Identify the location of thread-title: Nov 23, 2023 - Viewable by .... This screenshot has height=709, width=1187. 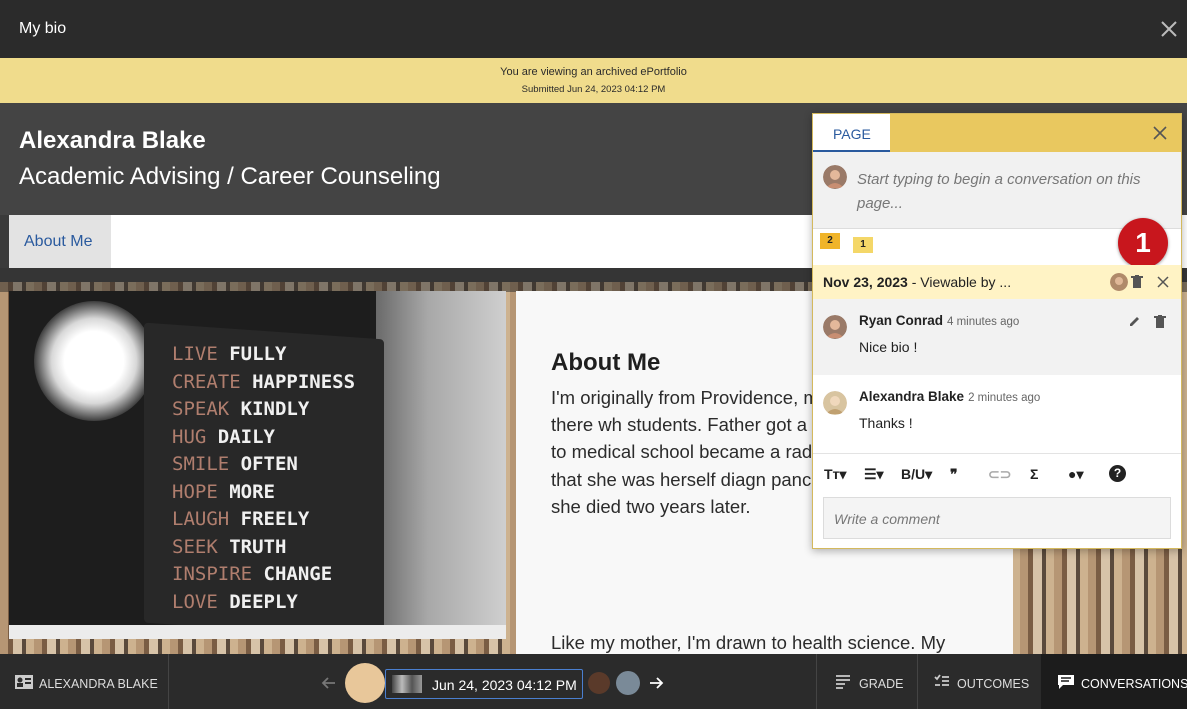
(917, 282).